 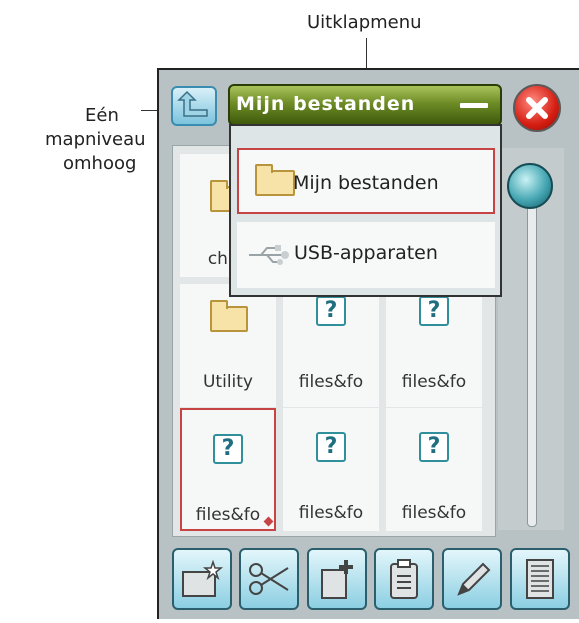 I want to click on dropdown-item-my-files: Mijn bestanden, so click(x=366, y=181).